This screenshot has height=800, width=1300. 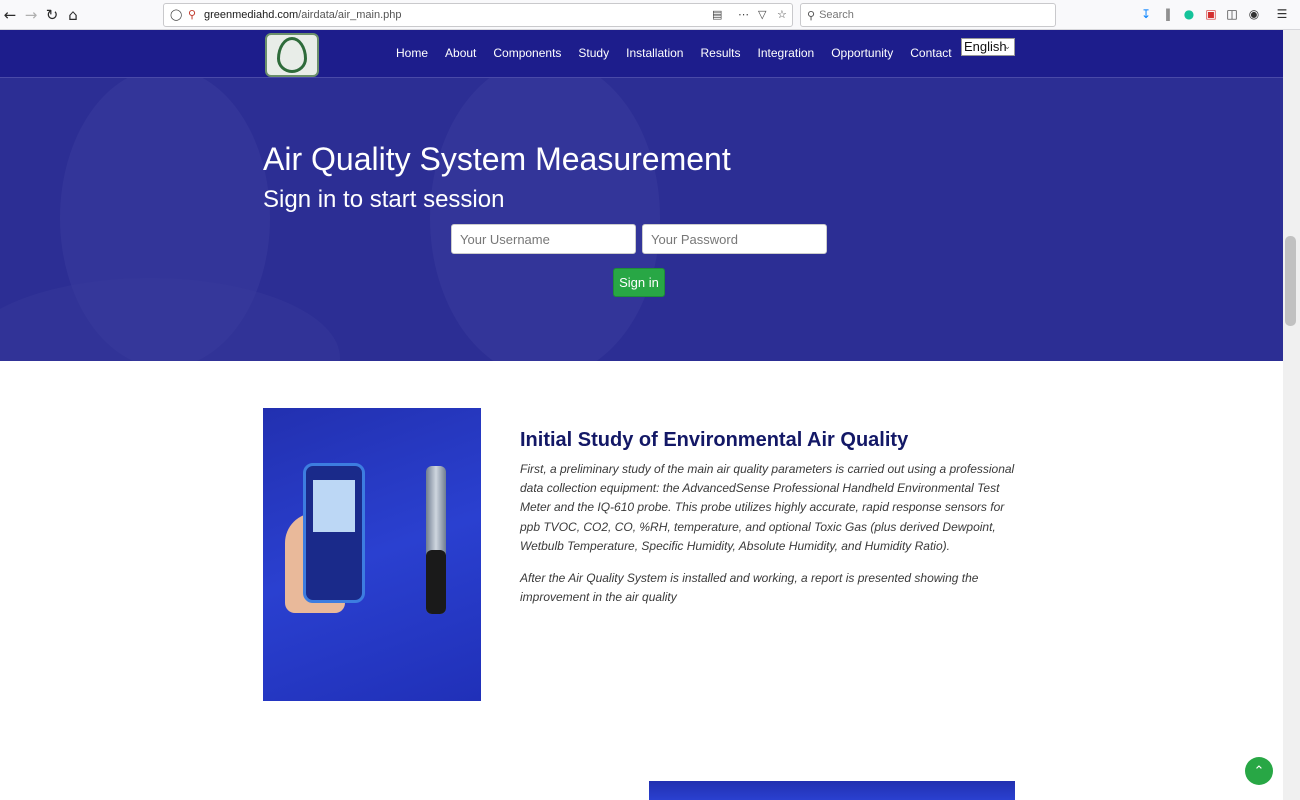 I want to click on browser-search-input: ⚲ Search, so click(x=928, y=15).